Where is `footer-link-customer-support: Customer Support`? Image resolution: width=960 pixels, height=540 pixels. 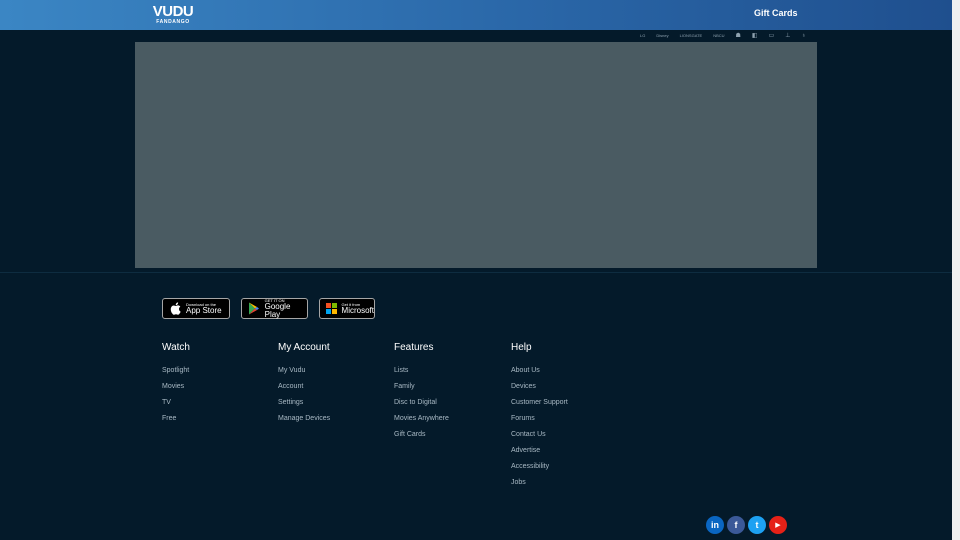 footer-link-customer-support: Customer Support is located at coordinates (539, 403).